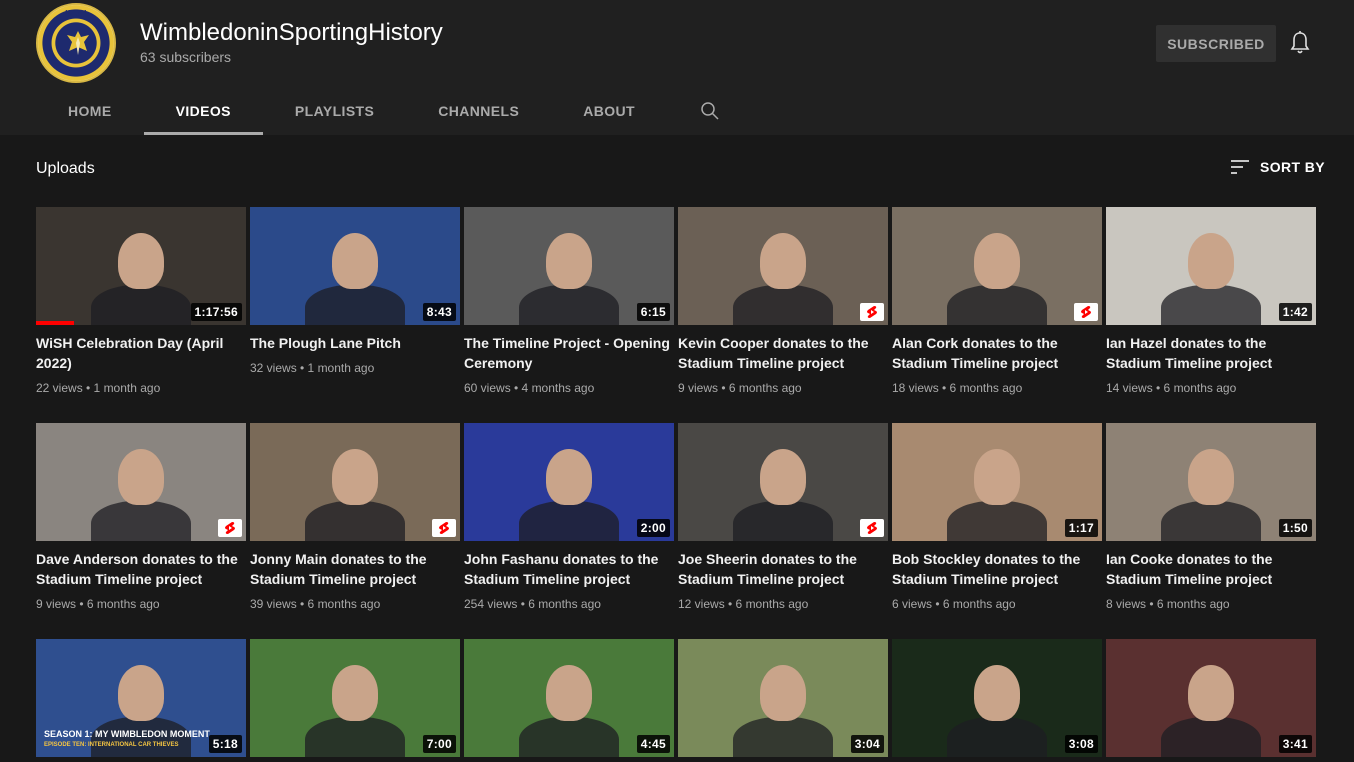  What do you see at coordinates (1168, 604) in the screenshot?
I see `video-meta: 8 views • 6 months ago` at bounding box center [1168, 604].